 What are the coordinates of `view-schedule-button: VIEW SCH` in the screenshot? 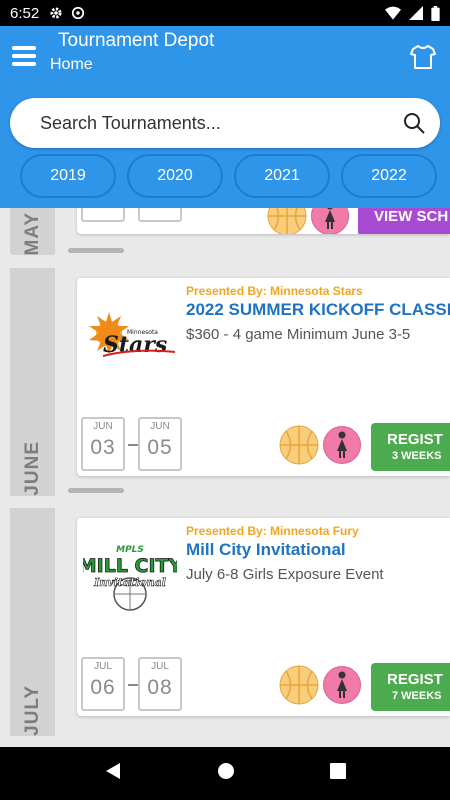 It's located at (404, 221).